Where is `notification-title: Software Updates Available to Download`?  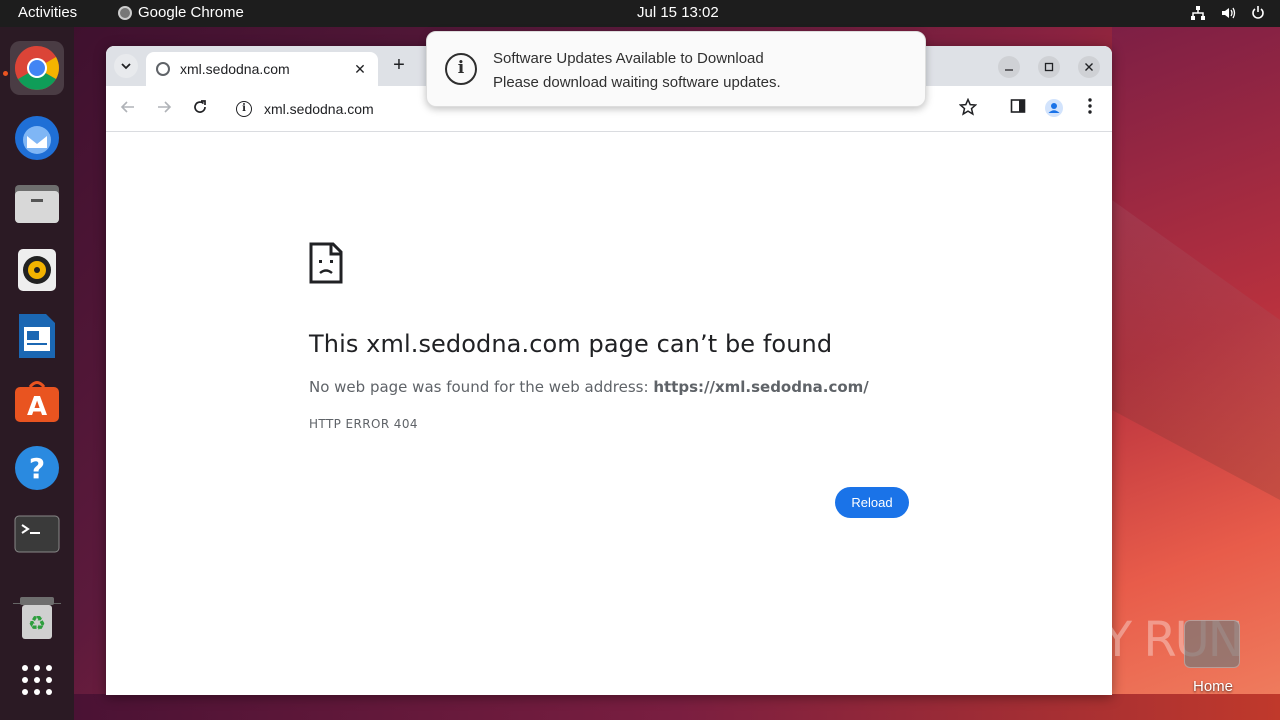
notification-title: Software Updates Available to Download is located at coordinates (628, 58).